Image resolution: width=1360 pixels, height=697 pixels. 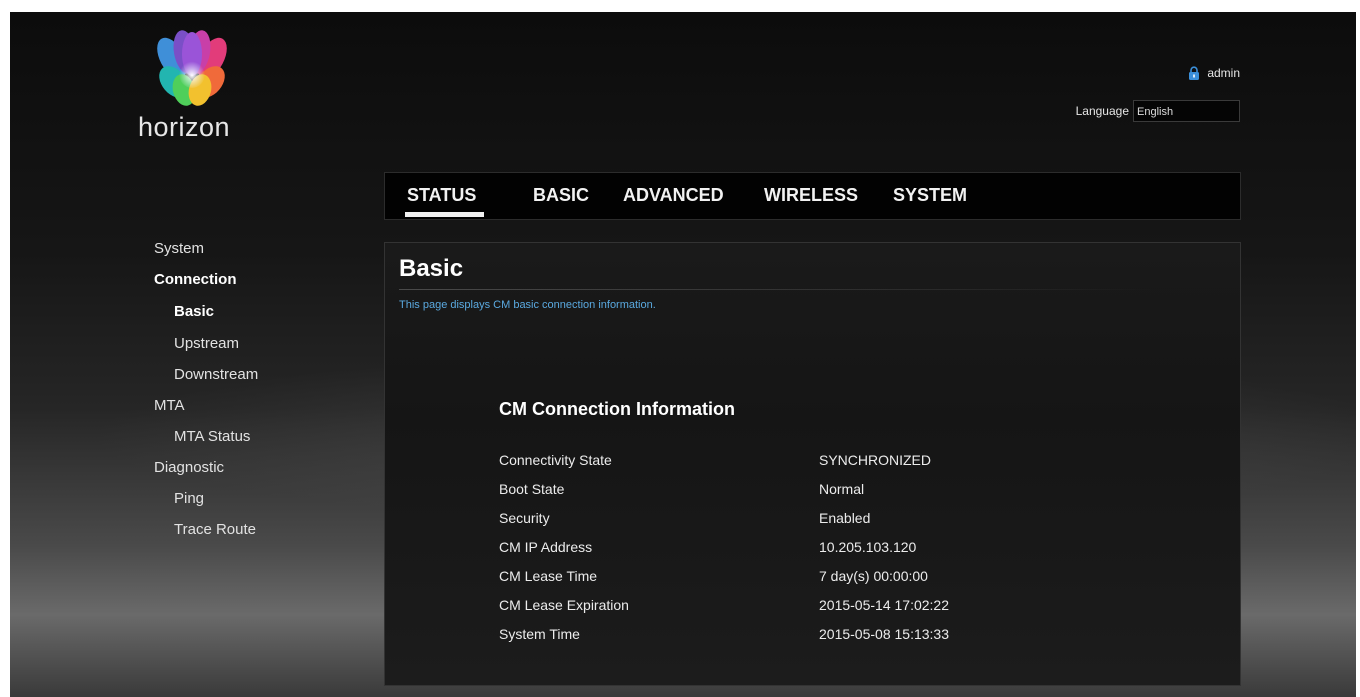 I want to click on row-label-cm-lease-time: CM Lease Time, so click(x=548, y=575).